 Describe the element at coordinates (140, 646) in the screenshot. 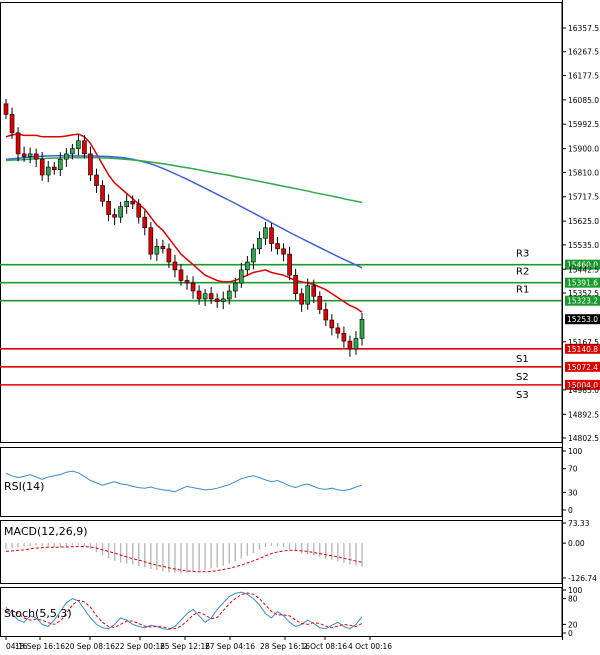

I see `x-tick-label: 22 Sep 00:16` at that location.